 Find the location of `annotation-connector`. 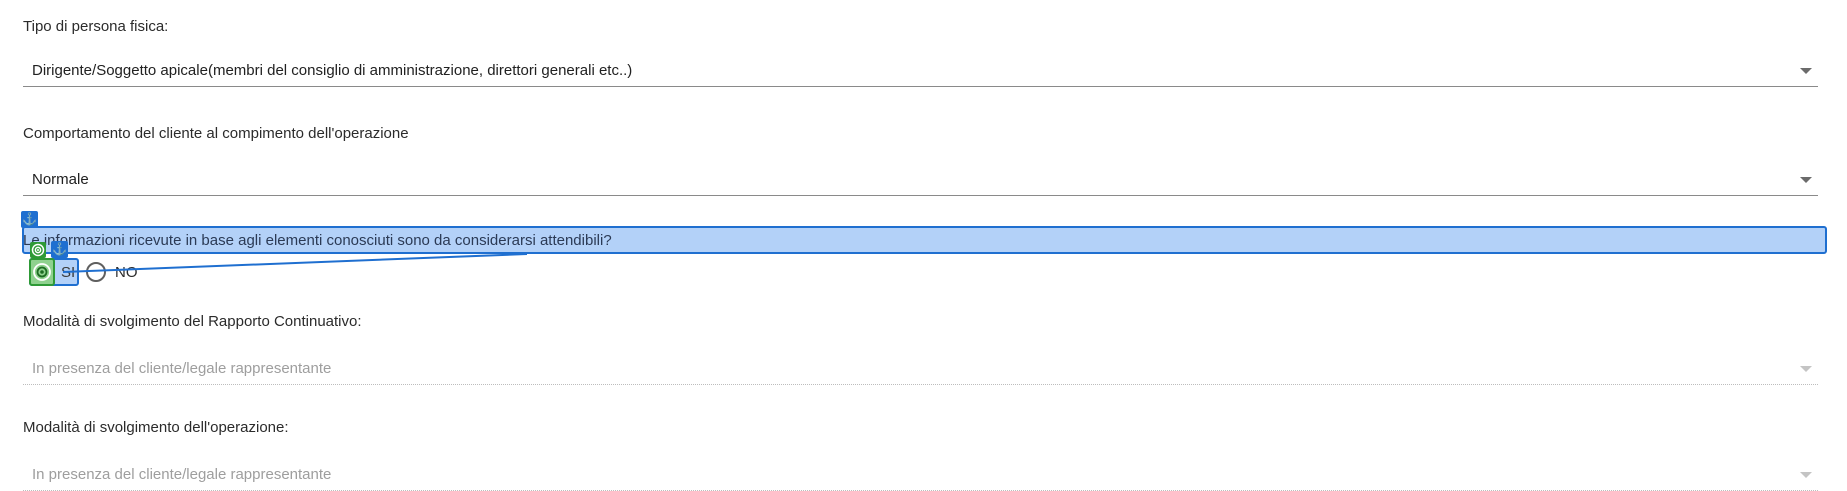

annotation-connector is located at coordinates (295, 263).